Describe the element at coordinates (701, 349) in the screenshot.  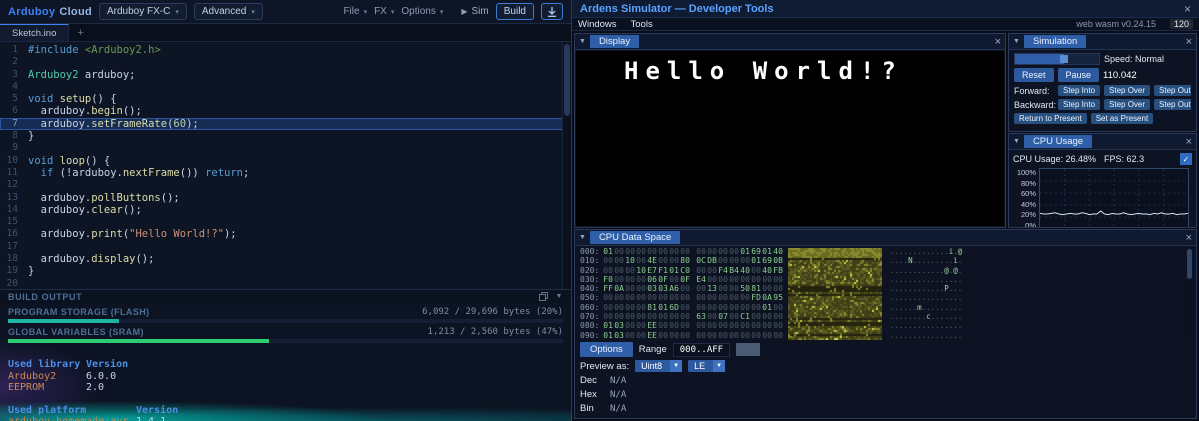
I see `range-input: 000..AFF` at that location.